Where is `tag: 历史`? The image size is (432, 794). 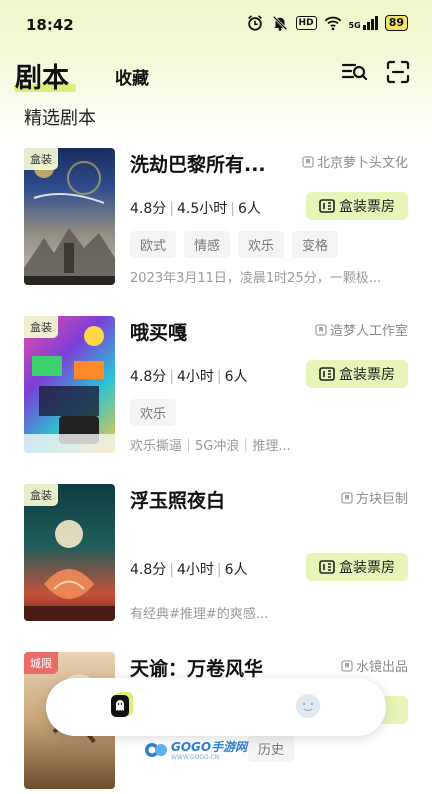
tag: 历史 is located at coordinates (271, 748).